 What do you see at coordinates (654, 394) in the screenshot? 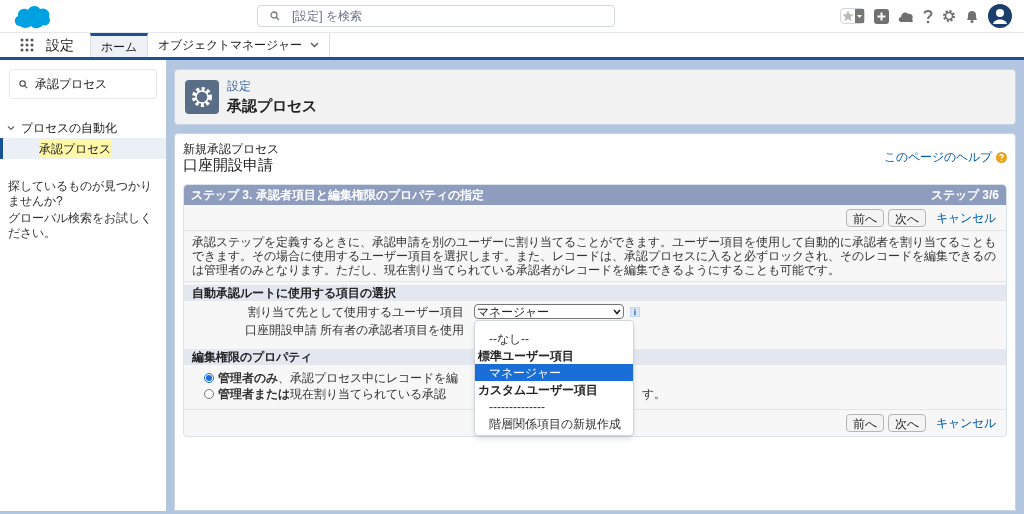
I see `radio-label: す。` at bounding box center [654, 394].